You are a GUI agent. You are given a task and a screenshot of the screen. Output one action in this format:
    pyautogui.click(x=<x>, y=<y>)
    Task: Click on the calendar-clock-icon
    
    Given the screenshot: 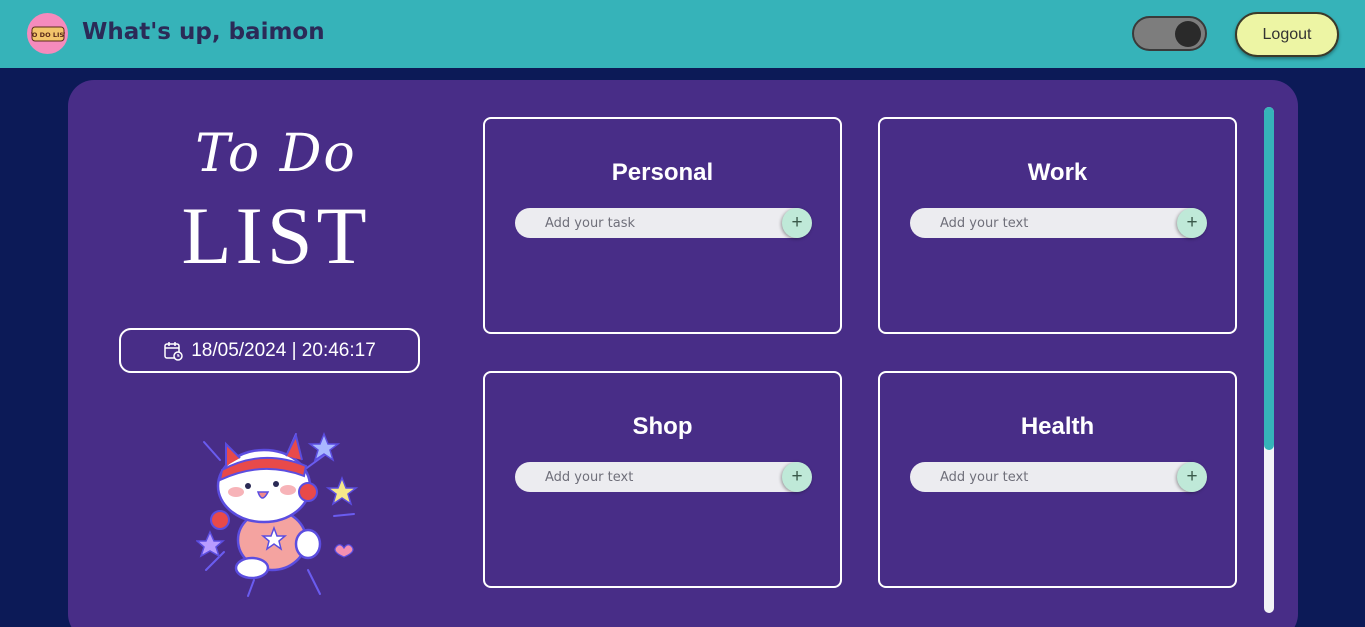 What is the action you would take?
    pyautogui.click(x=173, y=351)
    